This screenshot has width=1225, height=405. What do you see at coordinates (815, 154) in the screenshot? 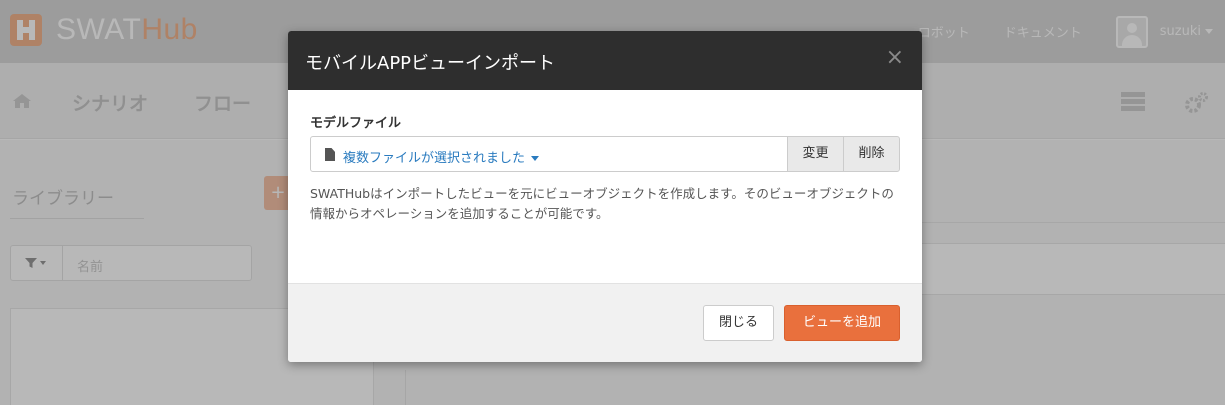
I see `change-file-button: 変更` at bounding box center [815, 154].